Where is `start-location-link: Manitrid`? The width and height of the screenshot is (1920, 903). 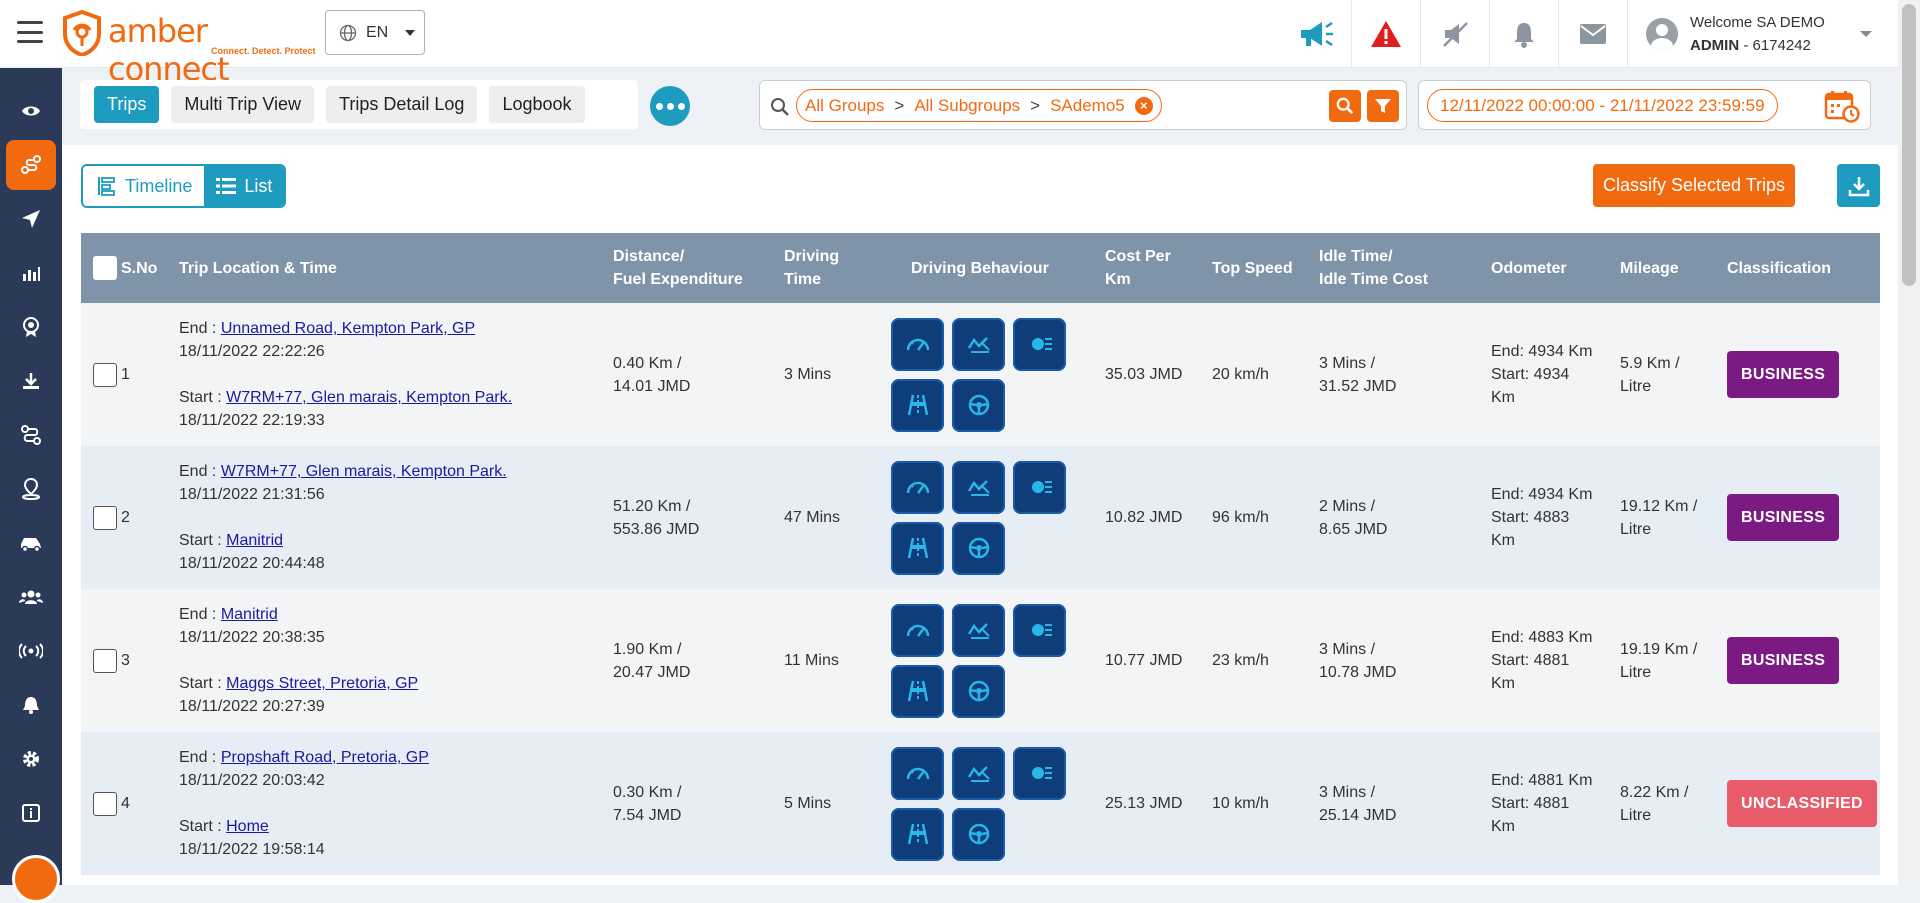
start-location-link: Manitrid is located at coordinates (254, 540).